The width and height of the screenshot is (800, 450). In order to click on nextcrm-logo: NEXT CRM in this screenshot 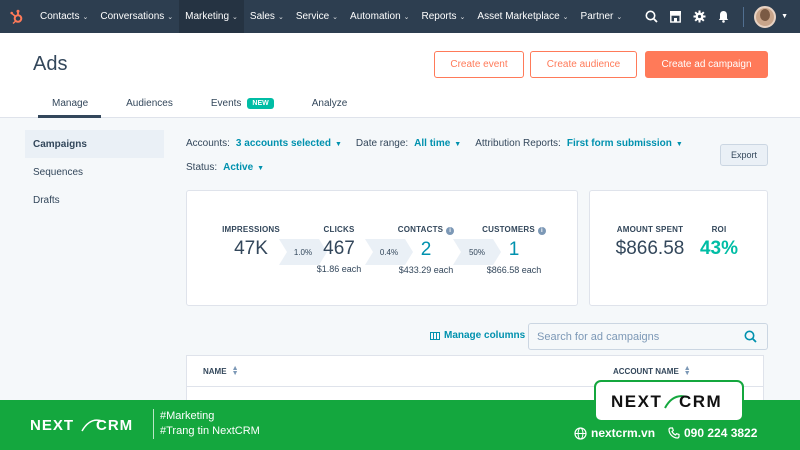, I will do `click(86, 427)`.